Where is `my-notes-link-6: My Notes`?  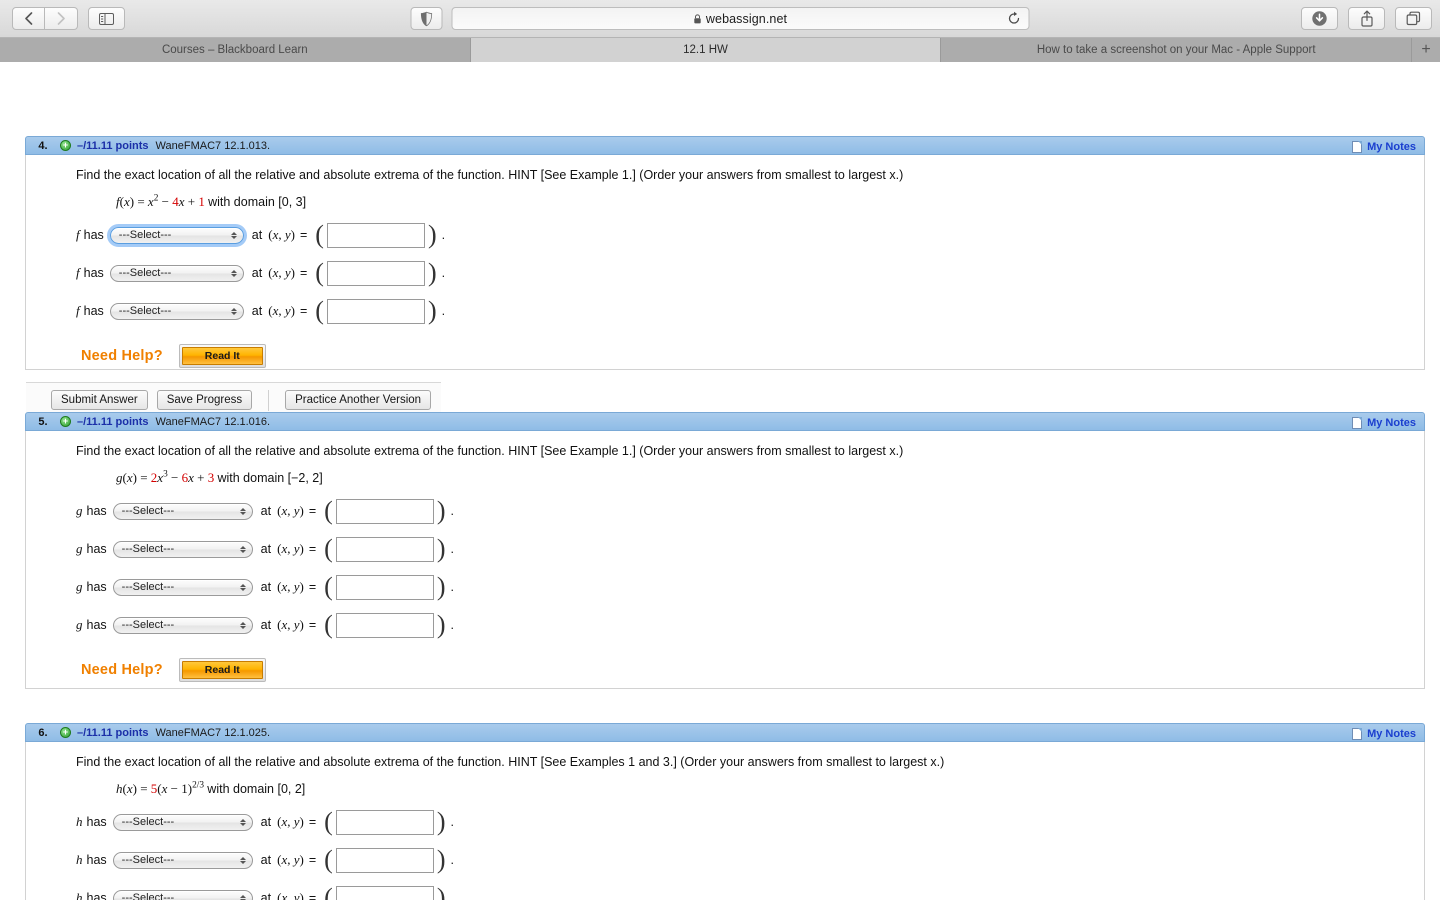
my-notes-link-6: My Notes is located at coordinates (1384, 733).